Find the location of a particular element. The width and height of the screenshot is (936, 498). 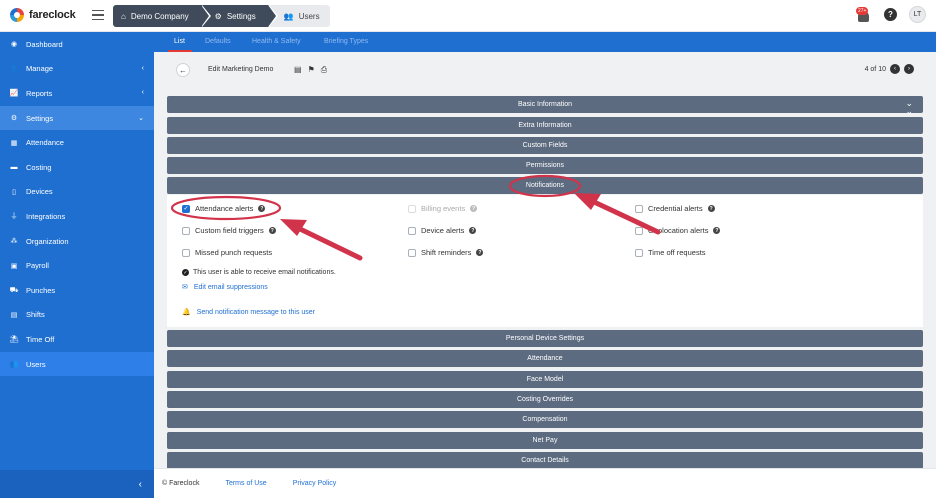

checkbox-attendance-alerts: ✓ Attendance alerts ? is located at coordinates (224, 208).